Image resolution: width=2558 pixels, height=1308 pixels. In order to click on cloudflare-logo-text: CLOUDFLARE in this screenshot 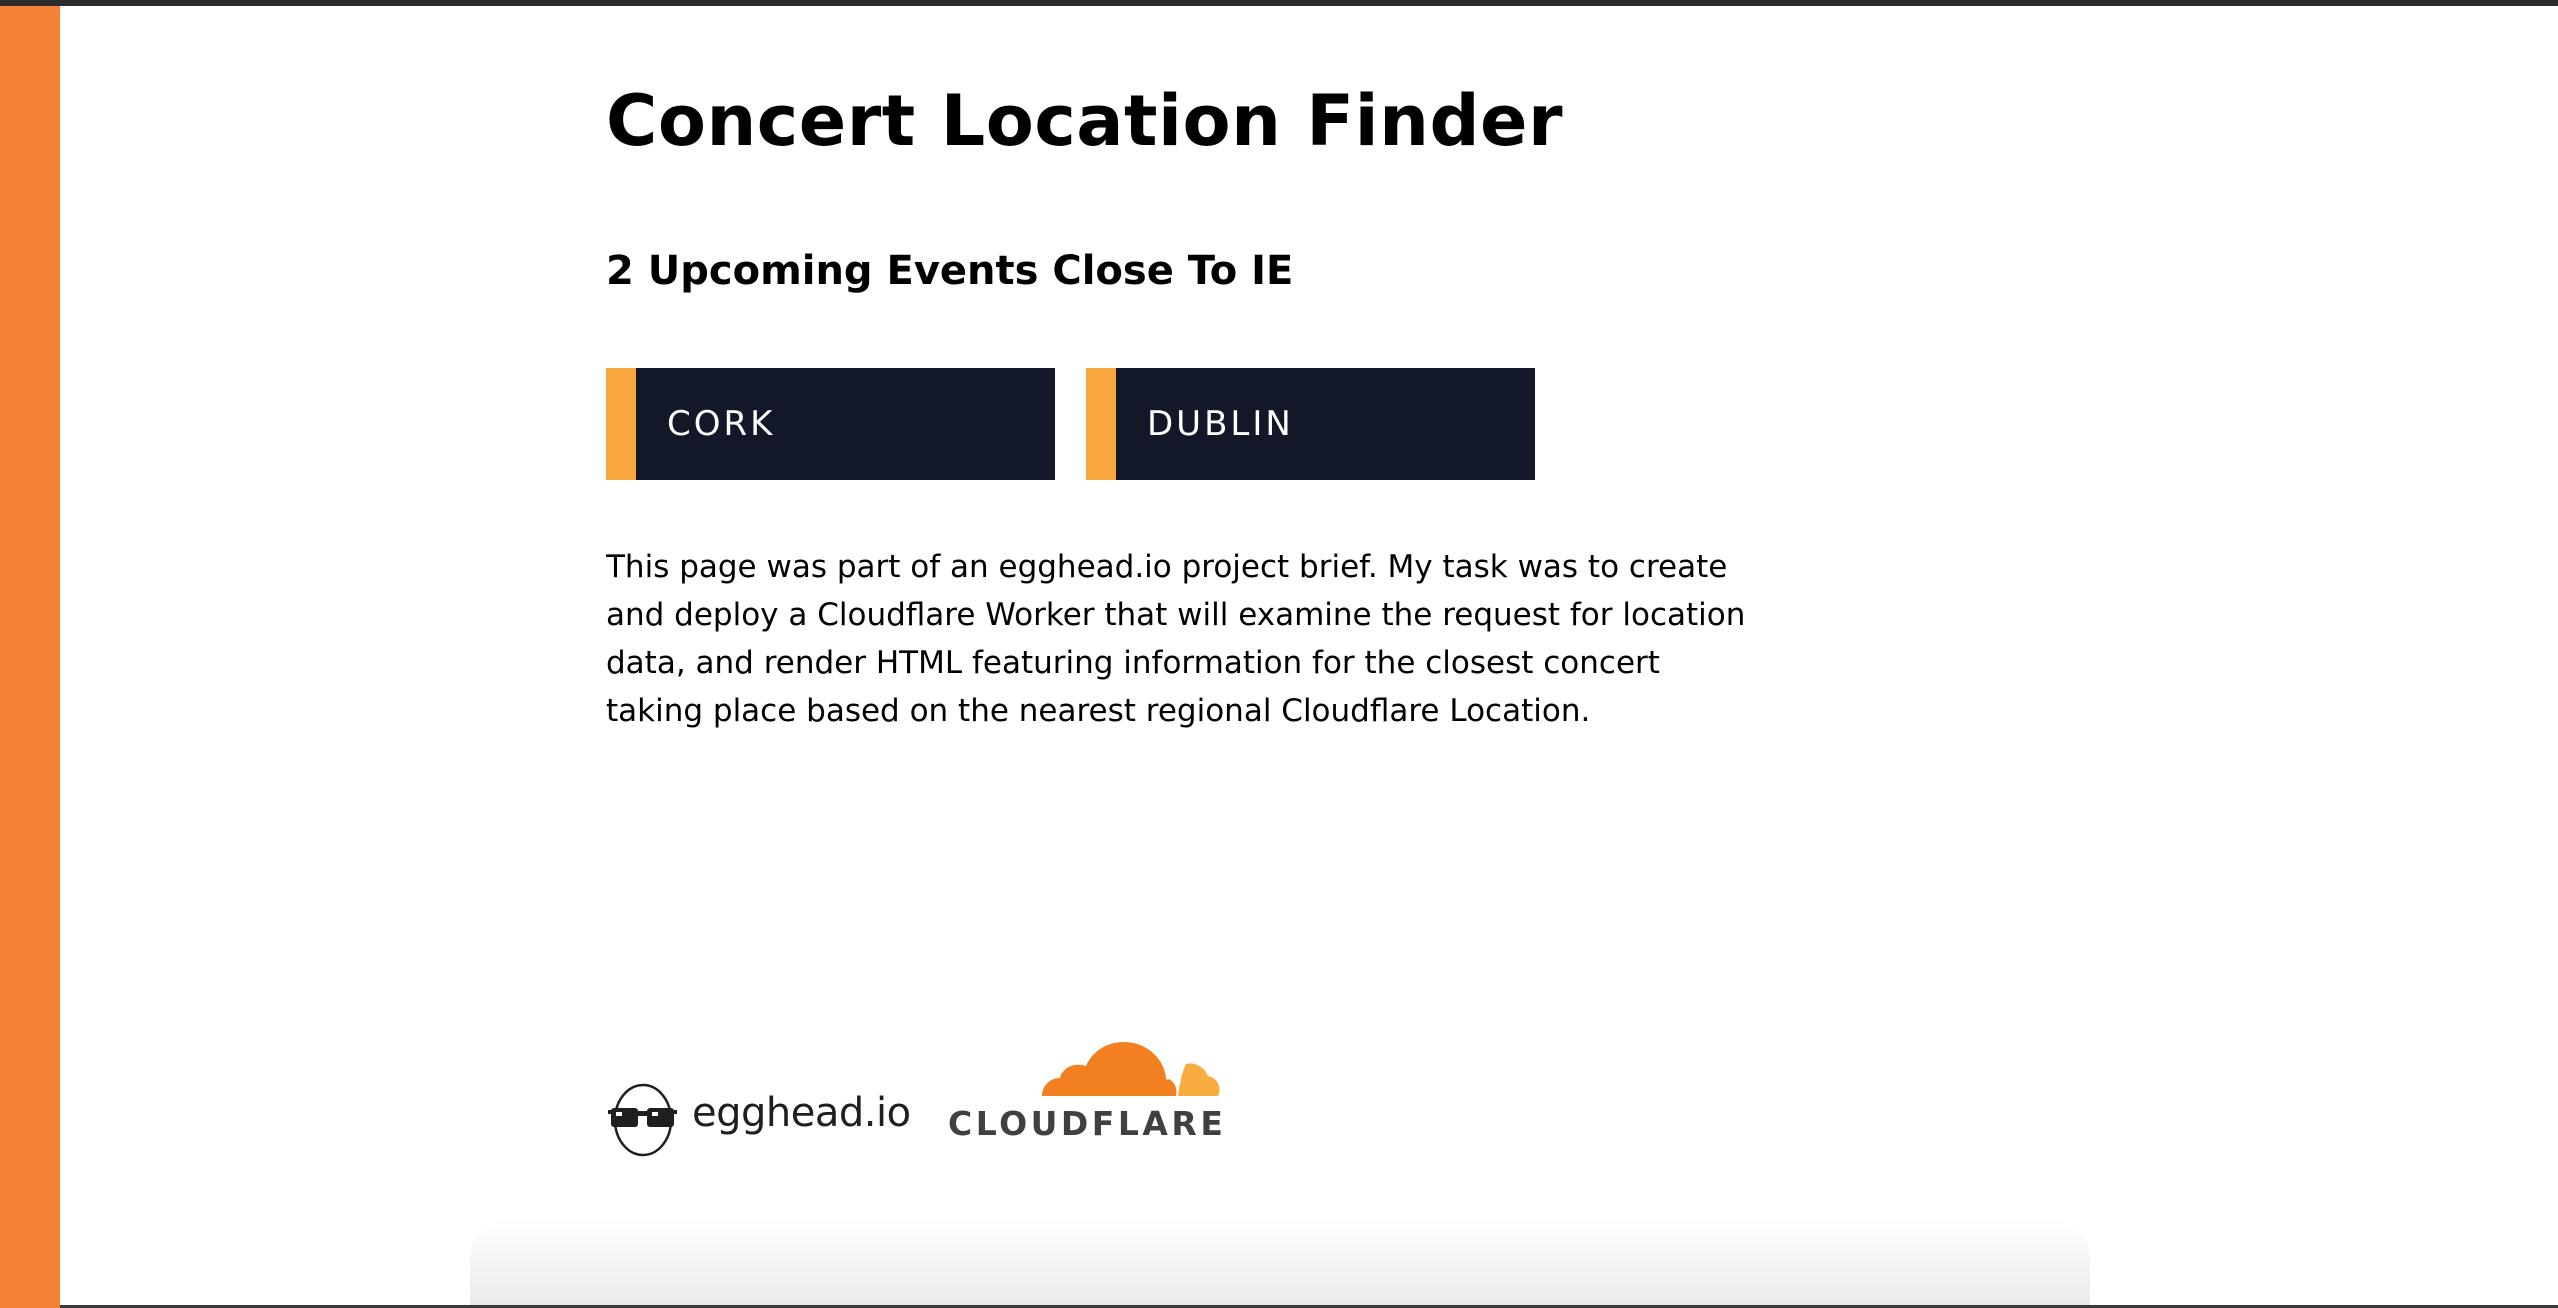, I will do `click(1087, 1123)`.